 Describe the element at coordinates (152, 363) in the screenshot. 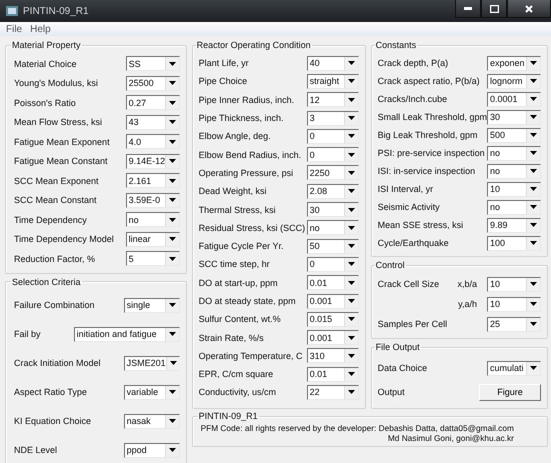

I see `dropdown: JSME201` at that location.